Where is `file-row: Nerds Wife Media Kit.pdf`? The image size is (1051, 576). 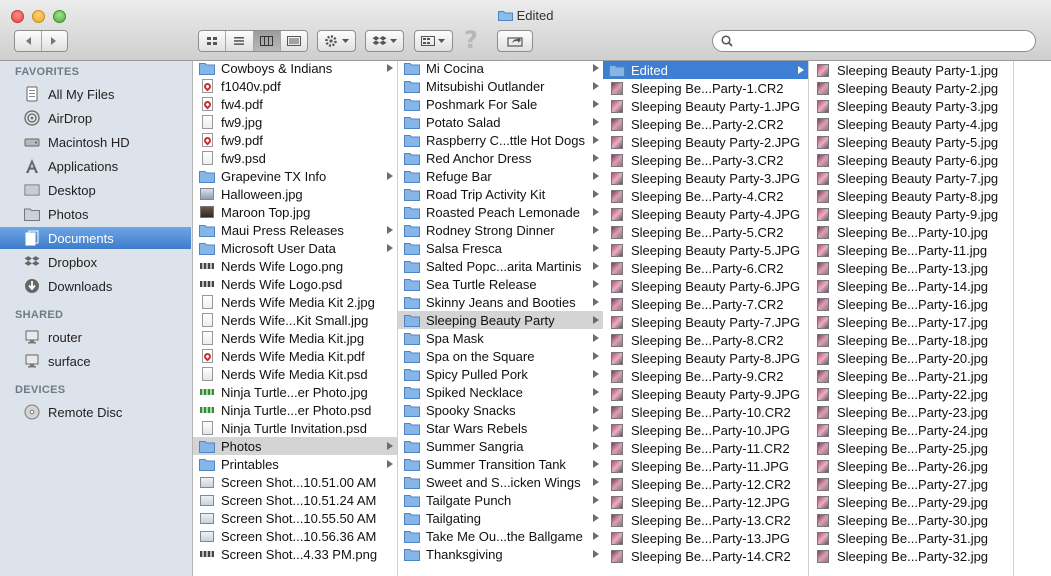
file-row: Nerds Wife Media Kit.pdf is located at coordinates (295, 356).